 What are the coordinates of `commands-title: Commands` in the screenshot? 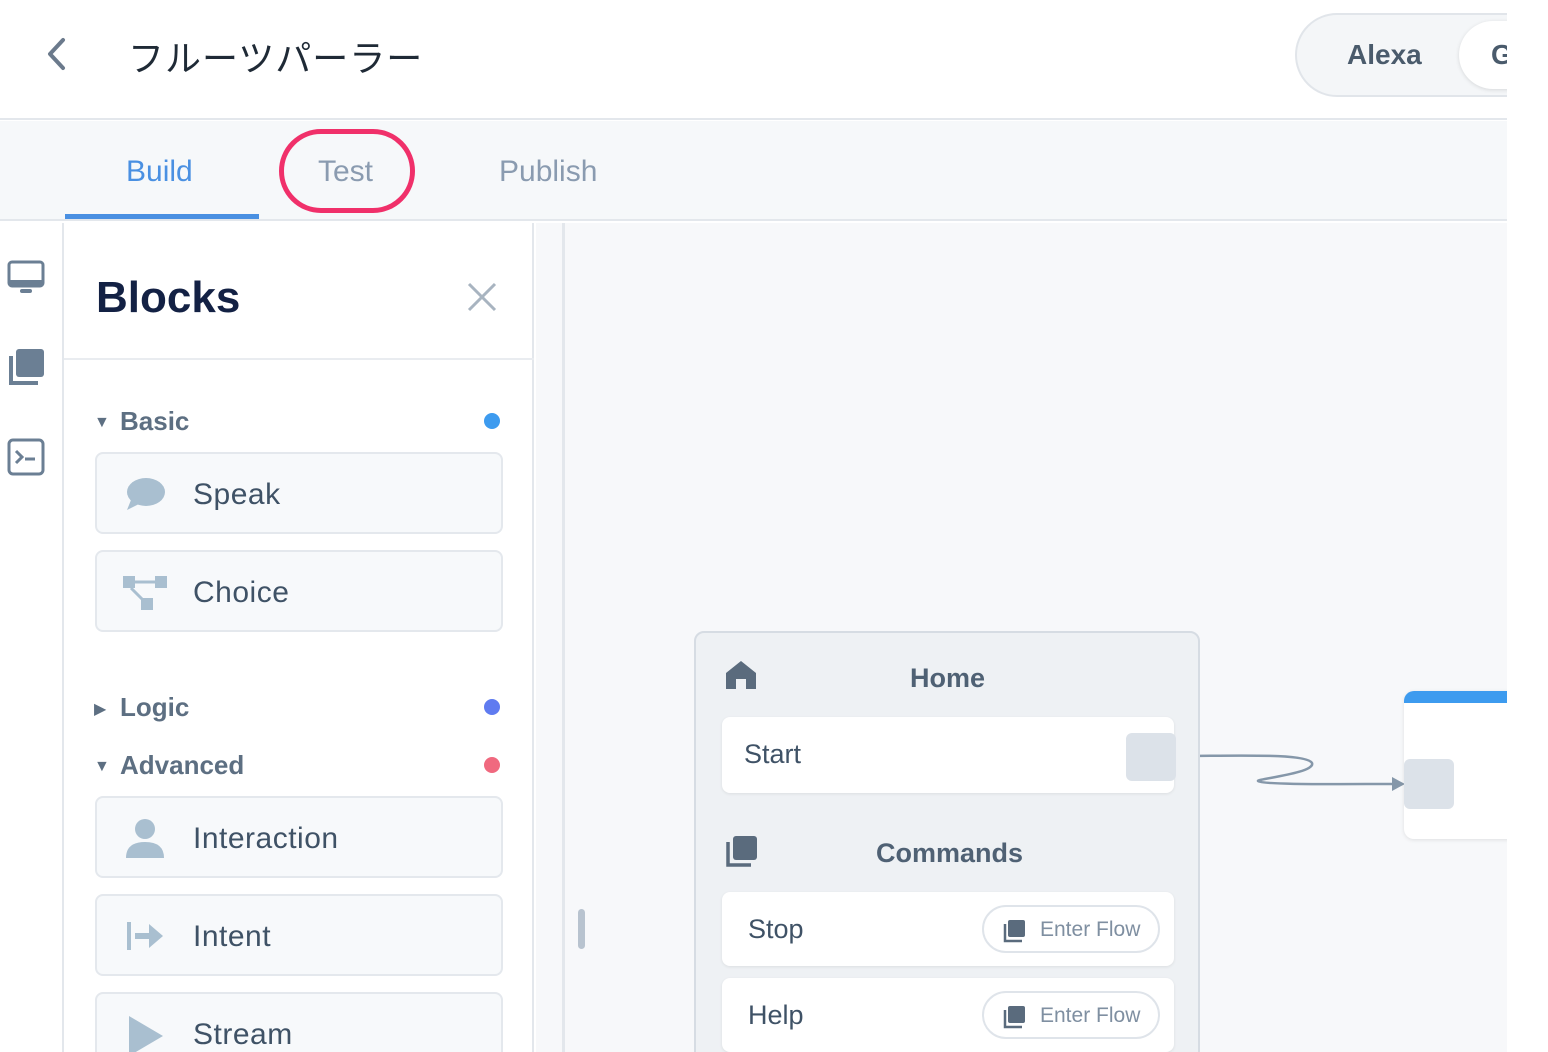 It's located at (950, 853).